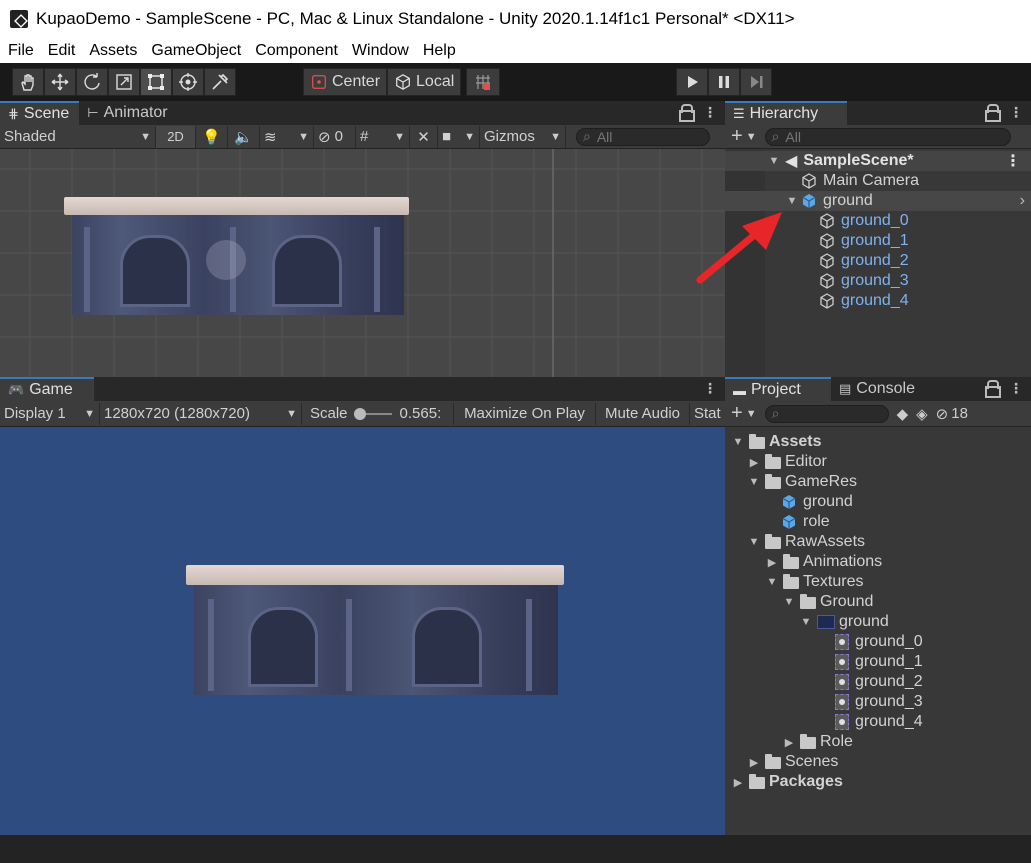 The image size is (1031, 863). What do you see at coordinates (28, 82) in the screenshot?
I see `hand-tool-button` at bounding box center [28, 82].